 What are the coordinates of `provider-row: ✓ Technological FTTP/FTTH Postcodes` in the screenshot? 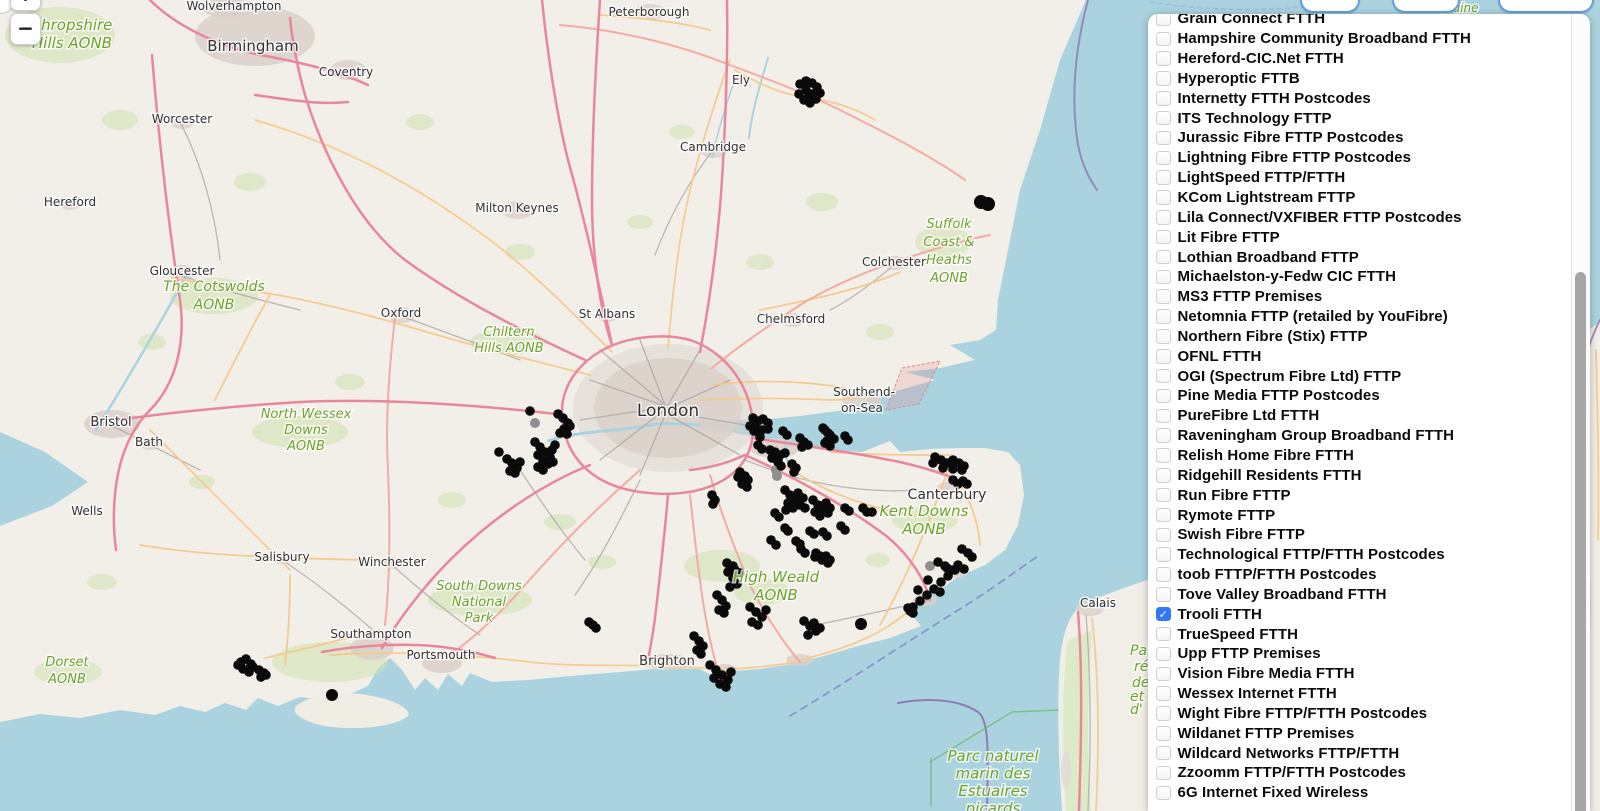 It's located at (1364, 555).